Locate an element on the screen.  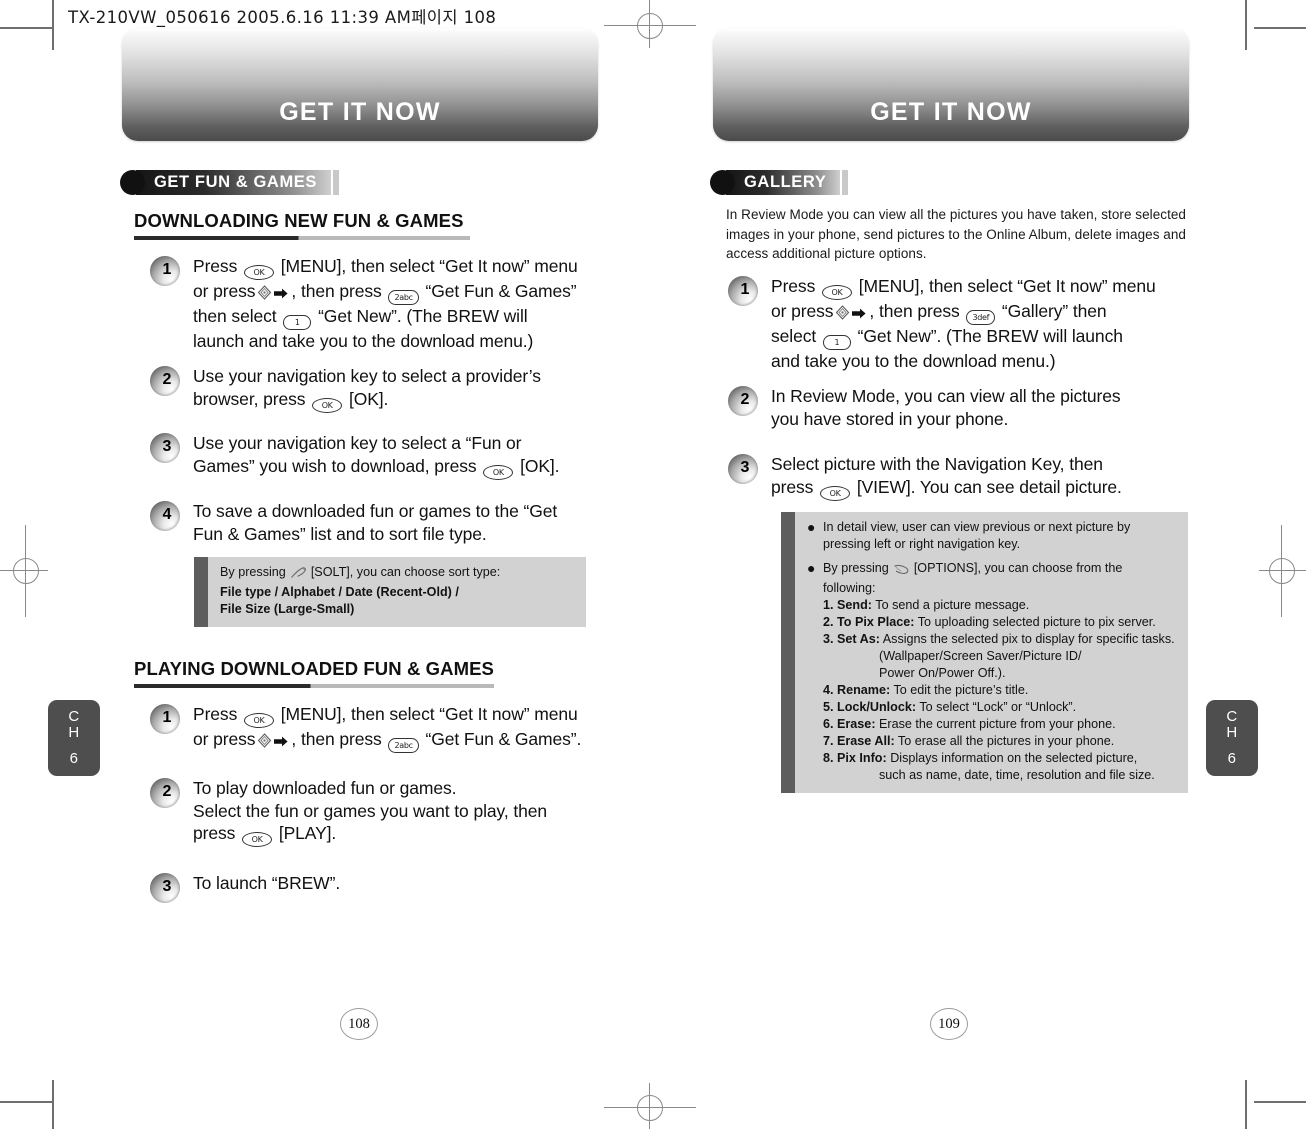
option-desc: To edit the picture’s title. is located at coordinates (961, 690).